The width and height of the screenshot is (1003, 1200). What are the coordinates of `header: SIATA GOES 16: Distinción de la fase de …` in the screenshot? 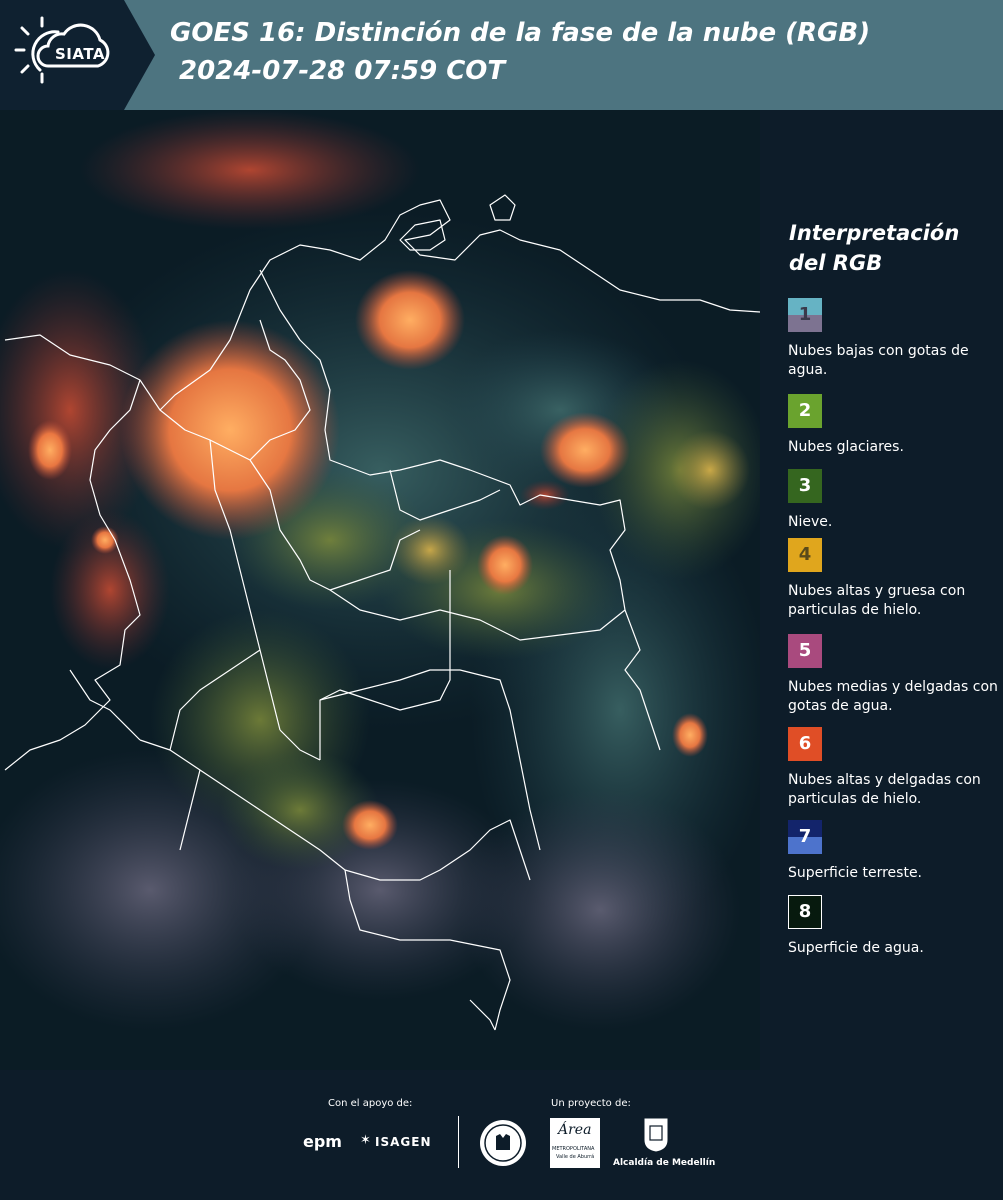 It's located at (501, 55).